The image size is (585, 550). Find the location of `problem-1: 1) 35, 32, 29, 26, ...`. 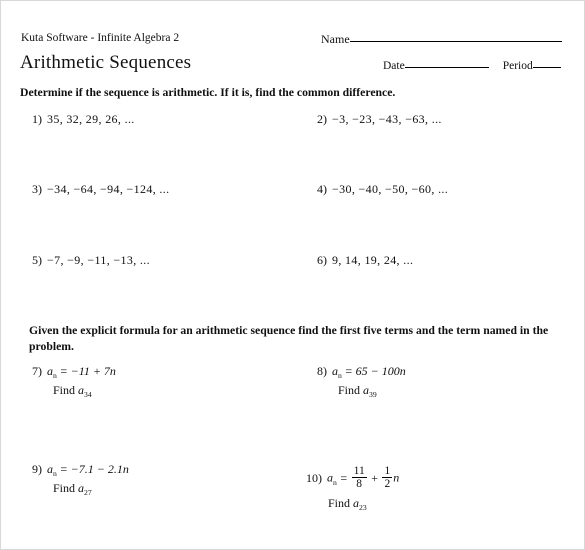

problem-1: 1) 35, 32, 29, 26, ... is located at coordinates (78, 119).